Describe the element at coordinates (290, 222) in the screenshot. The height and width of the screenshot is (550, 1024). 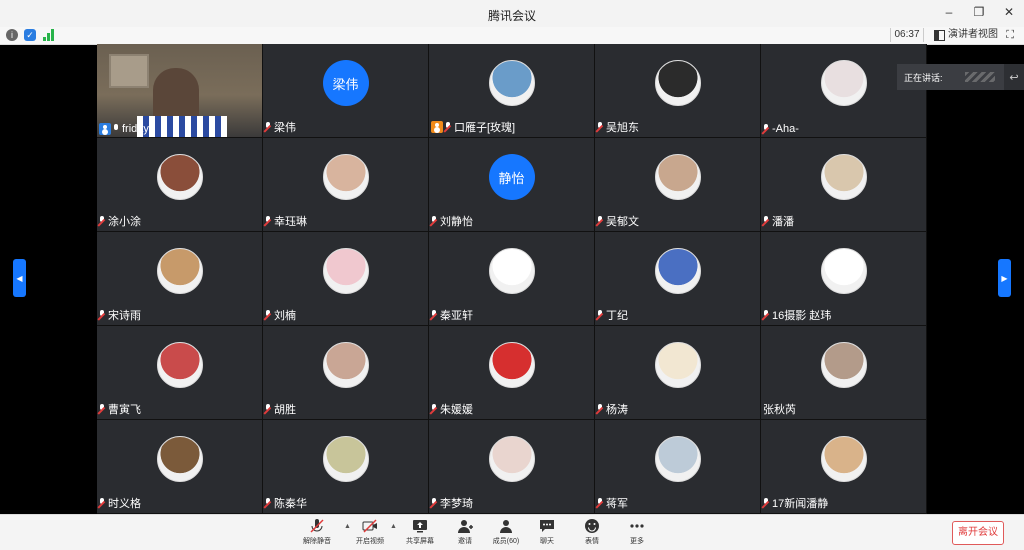
I see `participant-name: 幸珏琳` at that location.